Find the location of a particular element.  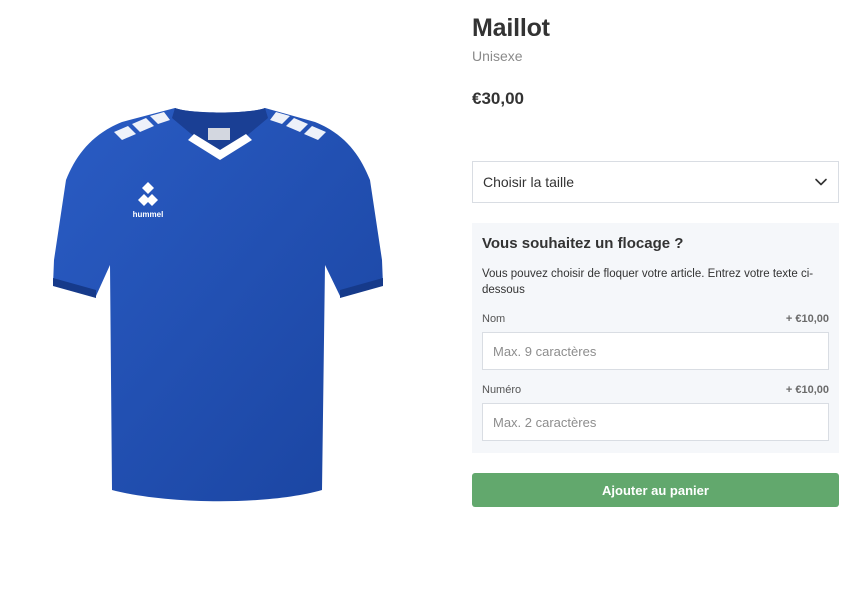

number-input is located at coordinates (655, 422).